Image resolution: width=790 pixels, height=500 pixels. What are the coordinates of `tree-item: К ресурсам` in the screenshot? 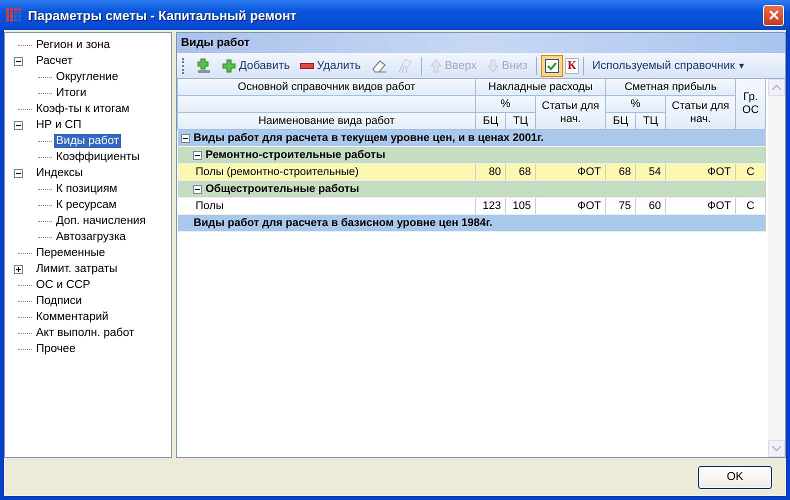 It's located at (86, 205).